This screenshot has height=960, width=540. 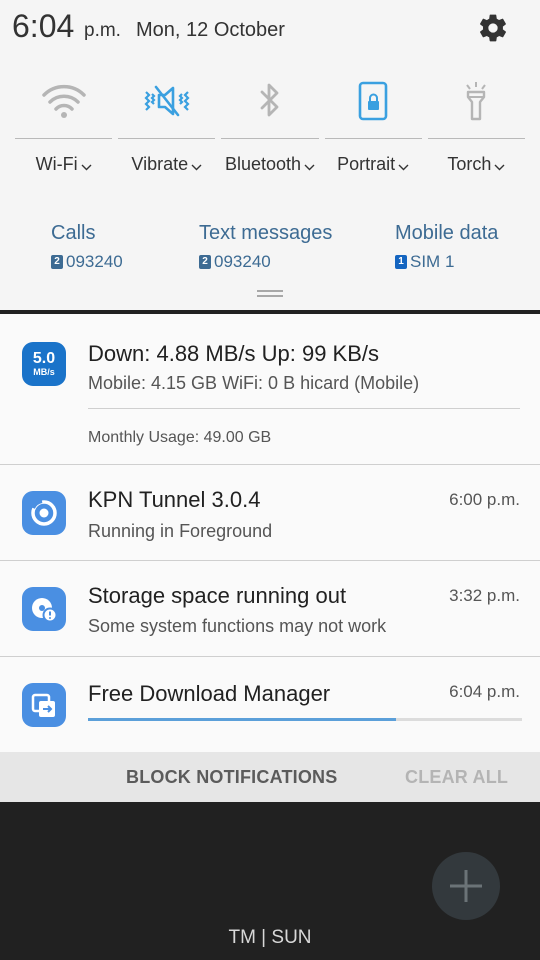 What do you see at coordinates (242, 261) in the screenshot?
I see `sim-text-value: 093240` at bounding box center [242, 261].